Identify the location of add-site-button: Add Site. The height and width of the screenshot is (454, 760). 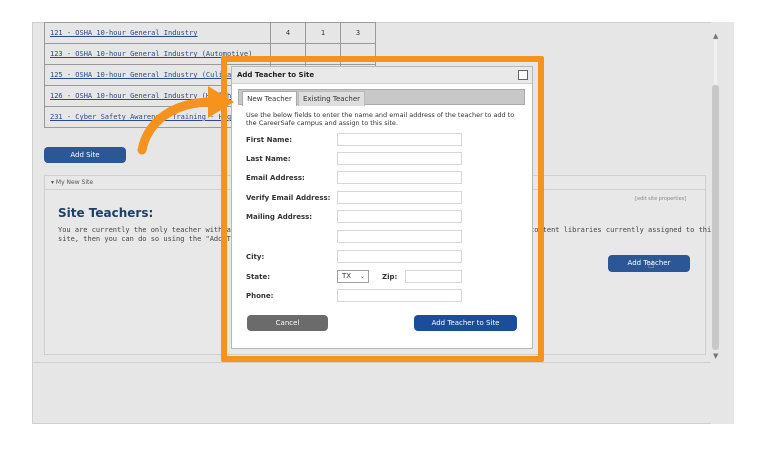
(85, 155).